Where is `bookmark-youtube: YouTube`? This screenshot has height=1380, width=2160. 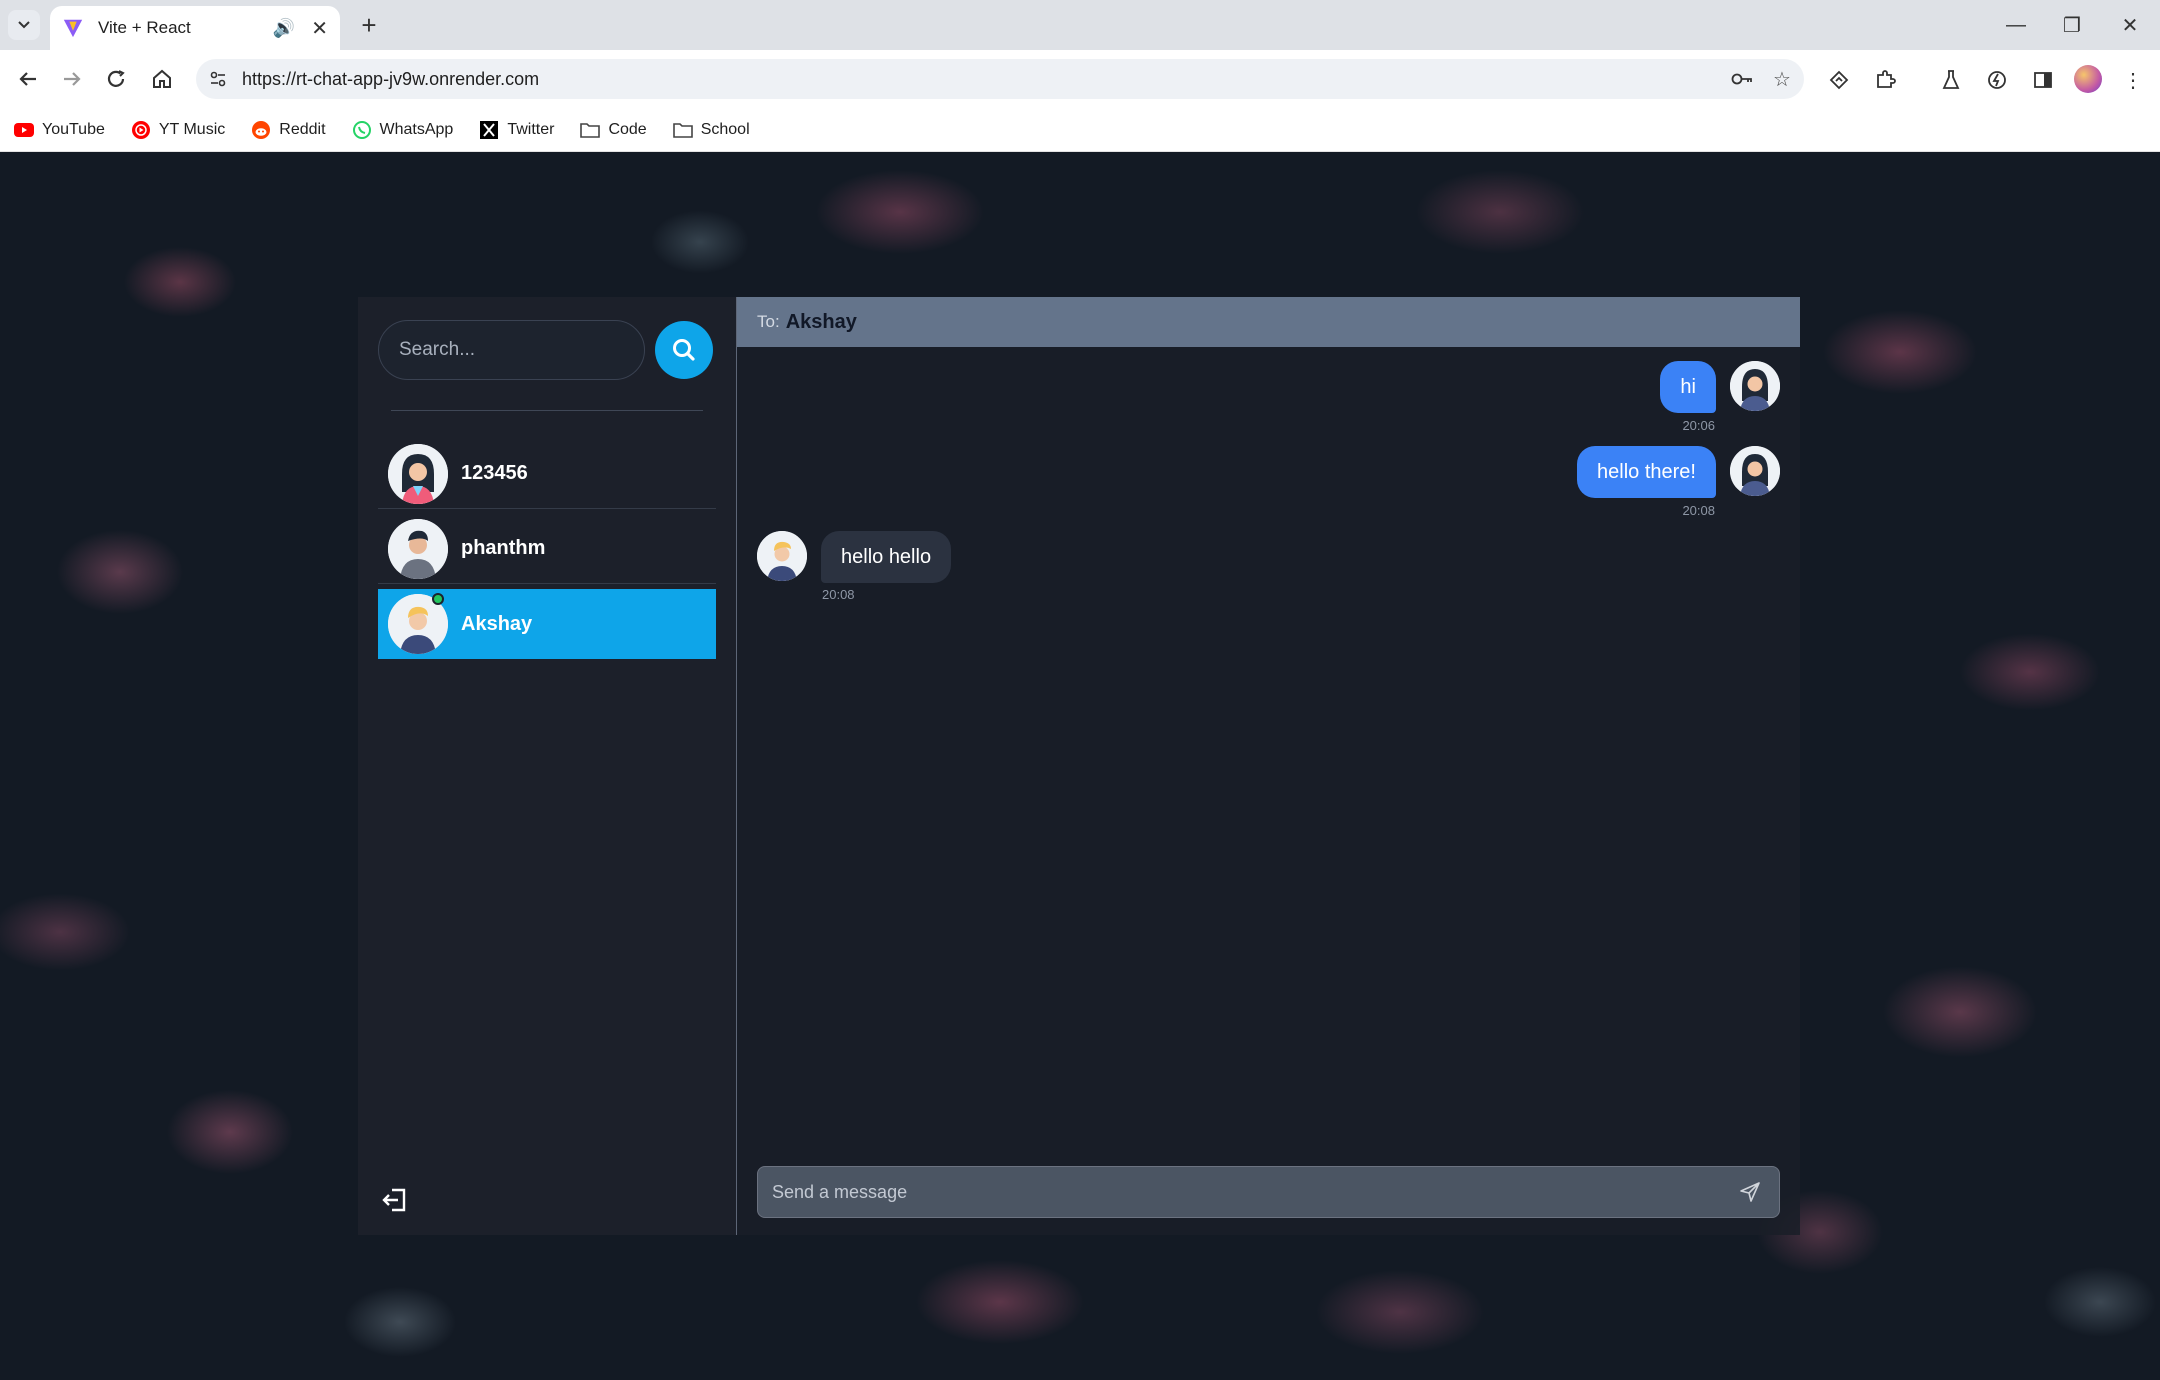 bookmark-youtube: YouTube is located at coordinates (59, 130).